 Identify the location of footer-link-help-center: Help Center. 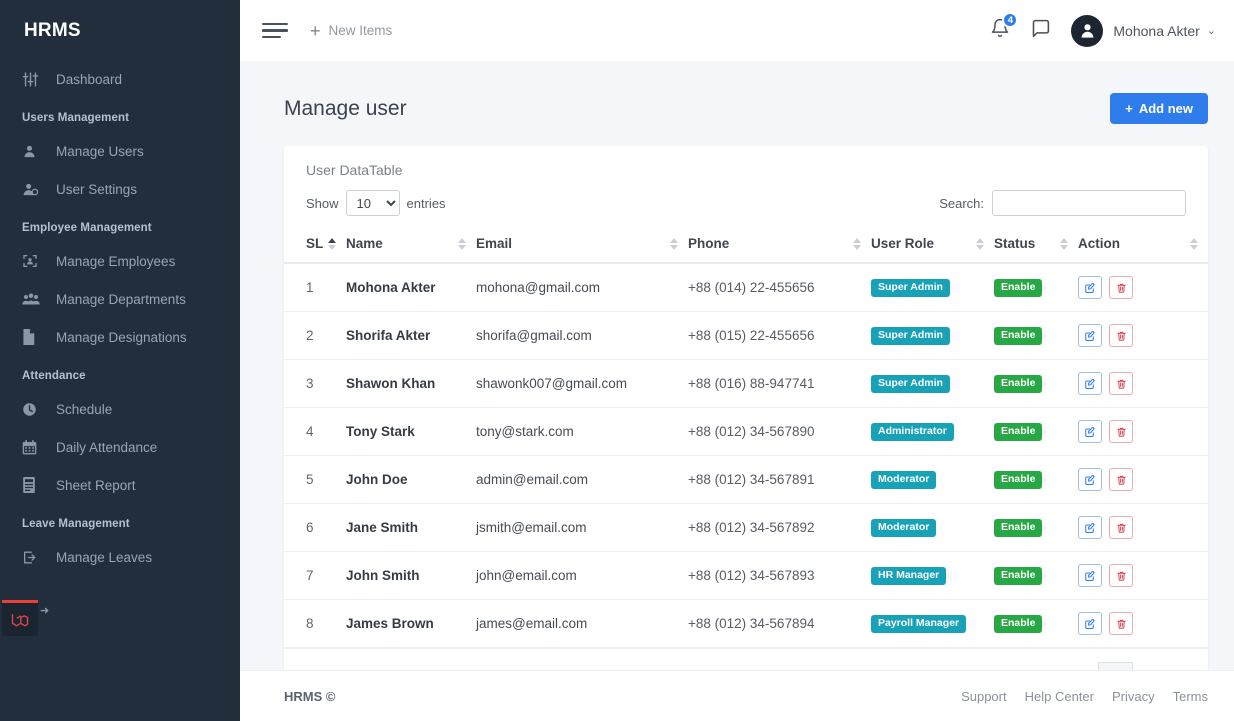
(1059, 696).